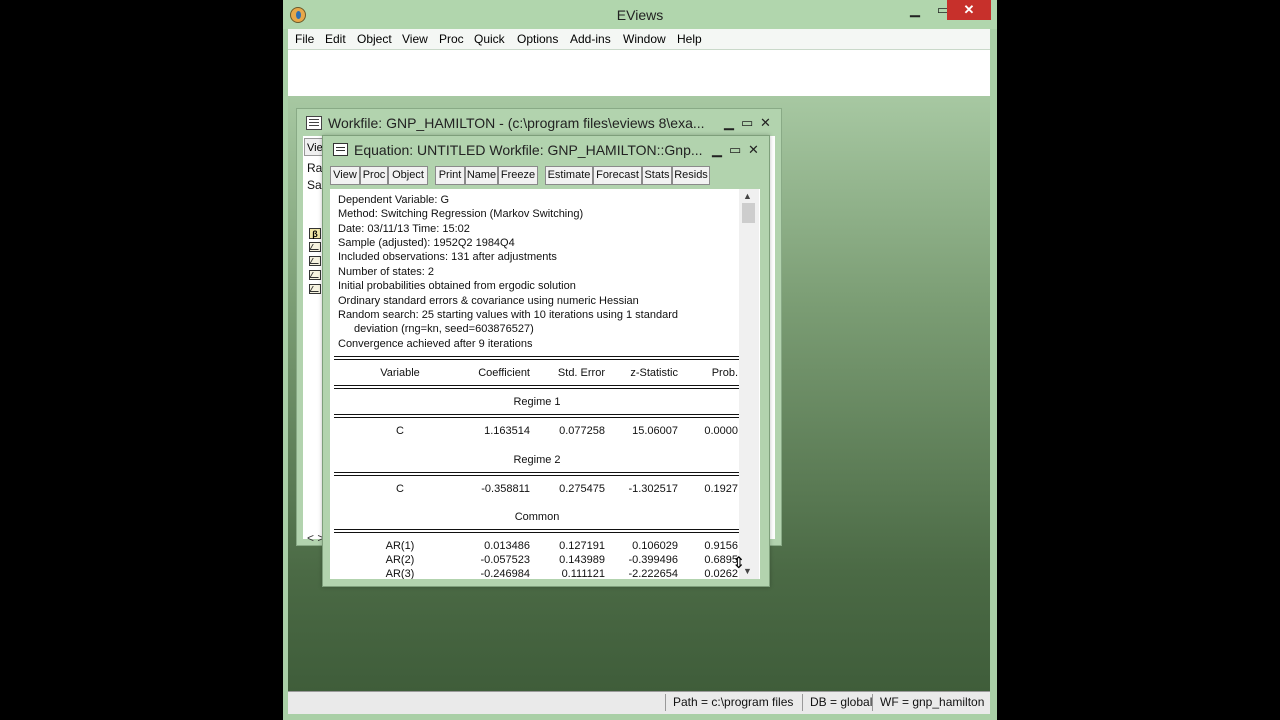  I want to click on common-z-statistic: -0.399496, so click(653, 560).